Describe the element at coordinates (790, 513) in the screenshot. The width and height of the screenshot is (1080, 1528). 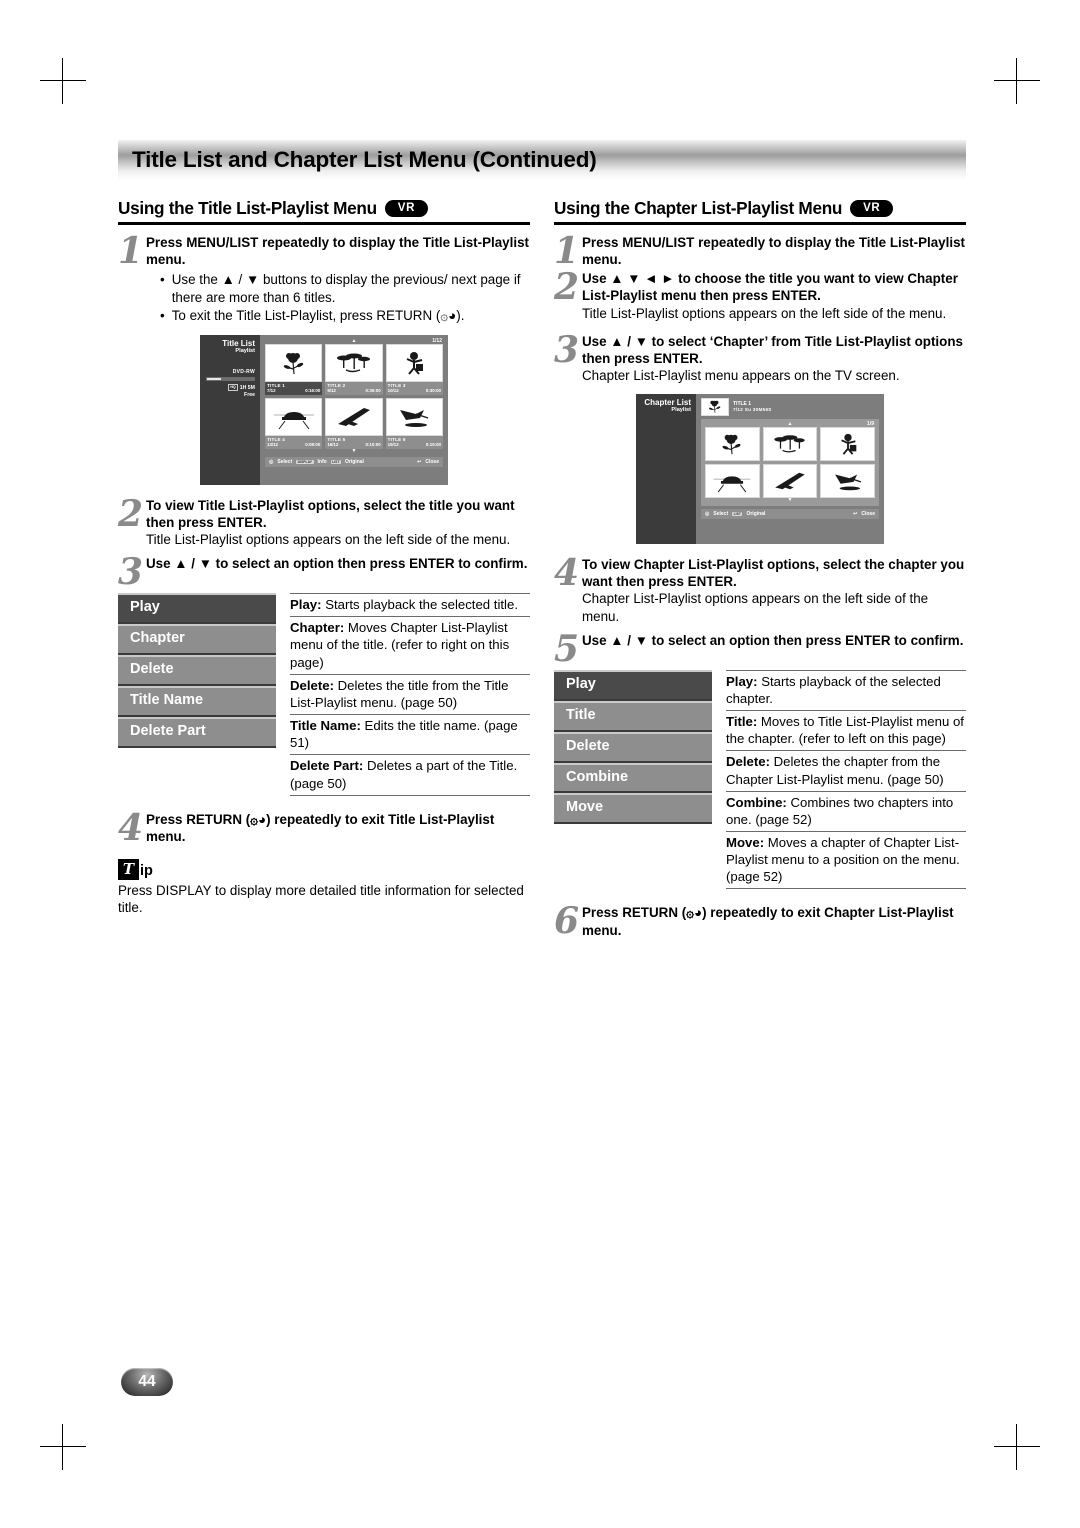
I see `osd-footer-bar: ◎ Select LIST Original ↩ Close` at that location.